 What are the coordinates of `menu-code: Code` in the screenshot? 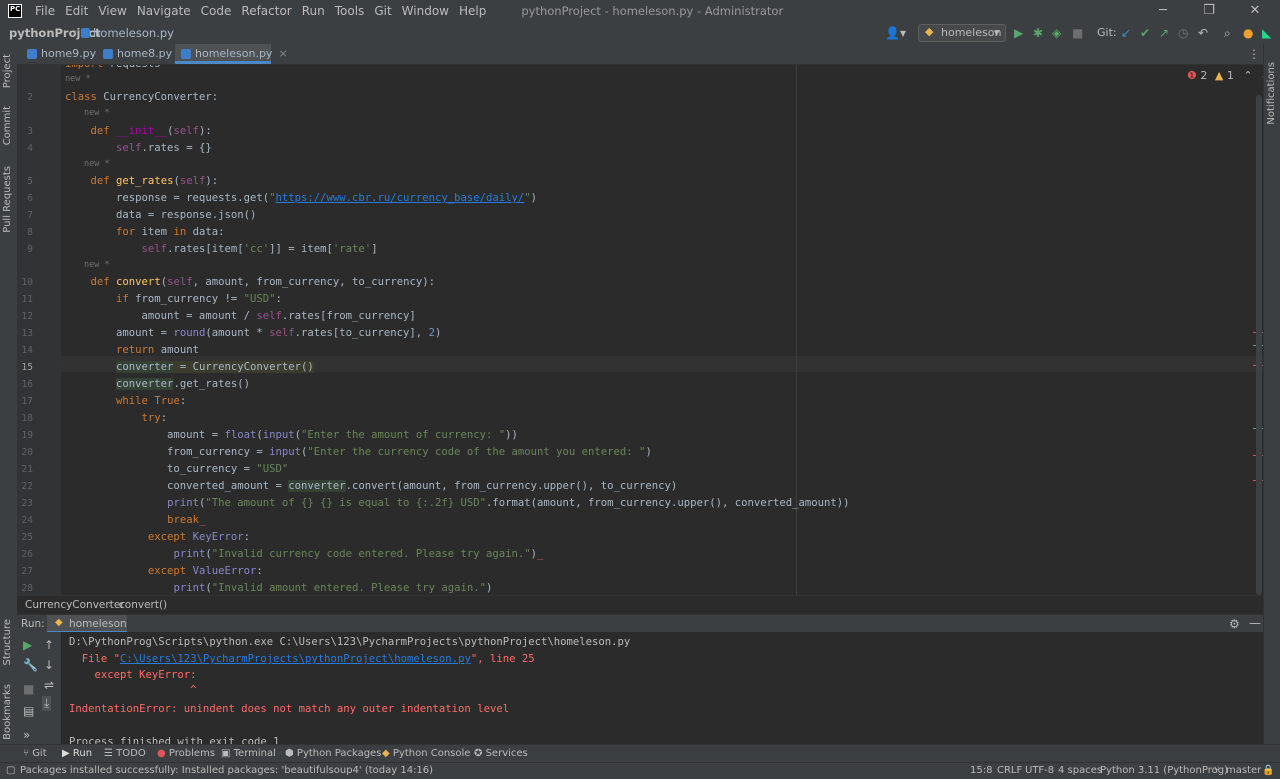 It's located at (216, 11).